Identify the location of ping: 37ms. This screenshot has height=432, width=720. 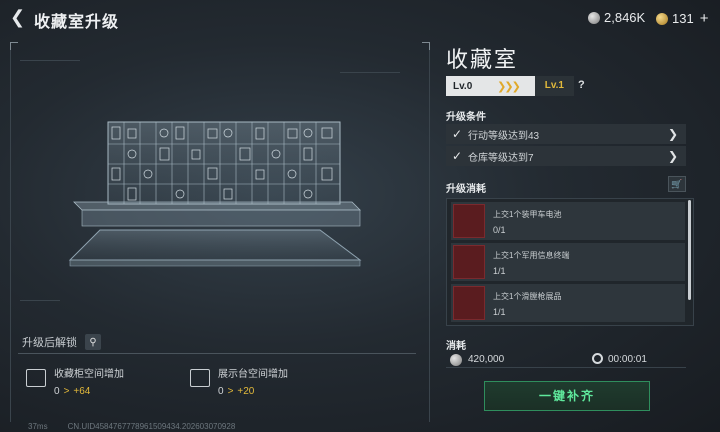
(38, 426).